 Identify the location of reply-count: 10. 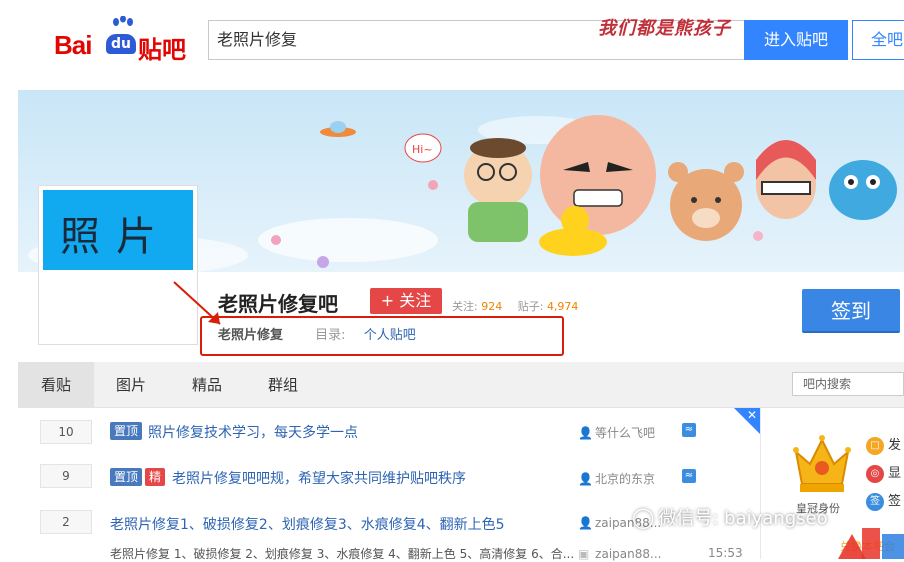
(66, 432).